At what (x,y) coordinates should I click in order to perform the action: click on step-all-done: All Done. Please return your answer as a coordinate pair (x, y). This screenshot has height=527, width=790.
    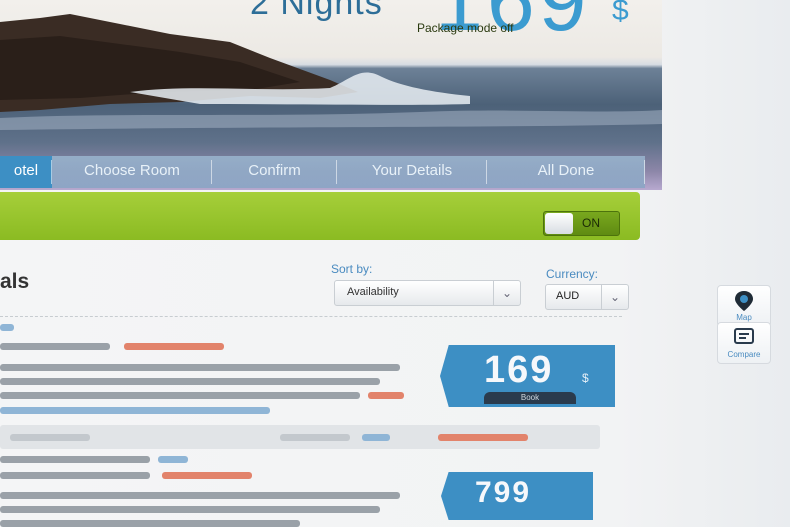
    Looking at the image, I should click on (566, 172).